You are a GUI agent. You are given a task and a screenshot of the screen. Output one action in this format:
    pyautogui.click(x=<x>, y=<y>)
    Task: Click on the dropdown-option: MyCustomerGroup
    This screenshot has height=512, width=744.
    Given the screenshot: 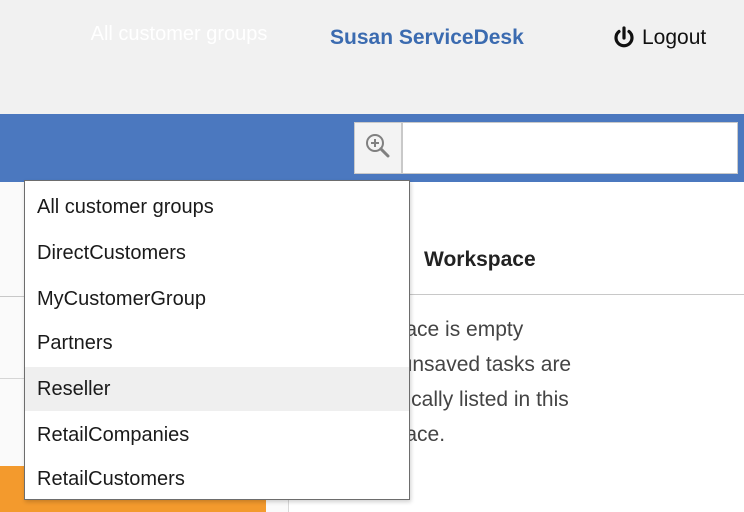 What is the action you would take?
    pyautogui.click(x=217, y=299)
    